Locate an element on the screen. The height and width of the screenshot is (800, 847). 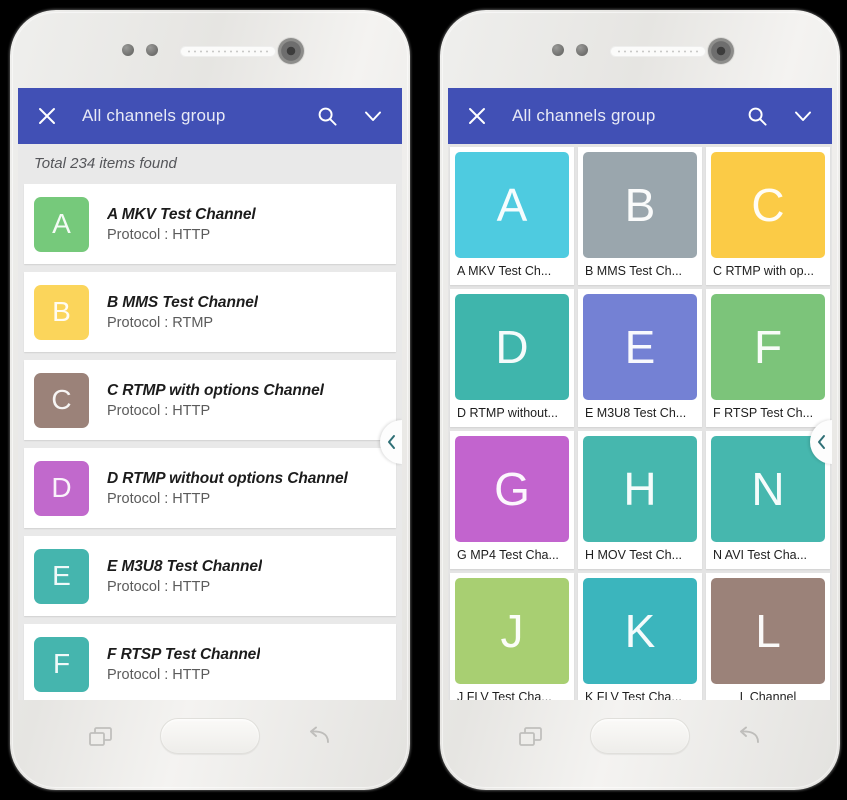
channel-thumbnail: H is located at coordinates (640, 489).